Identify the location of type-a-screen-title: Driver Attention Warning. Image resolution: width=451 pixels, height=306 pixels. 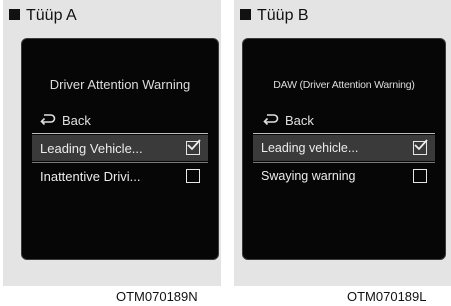
(120, 84).